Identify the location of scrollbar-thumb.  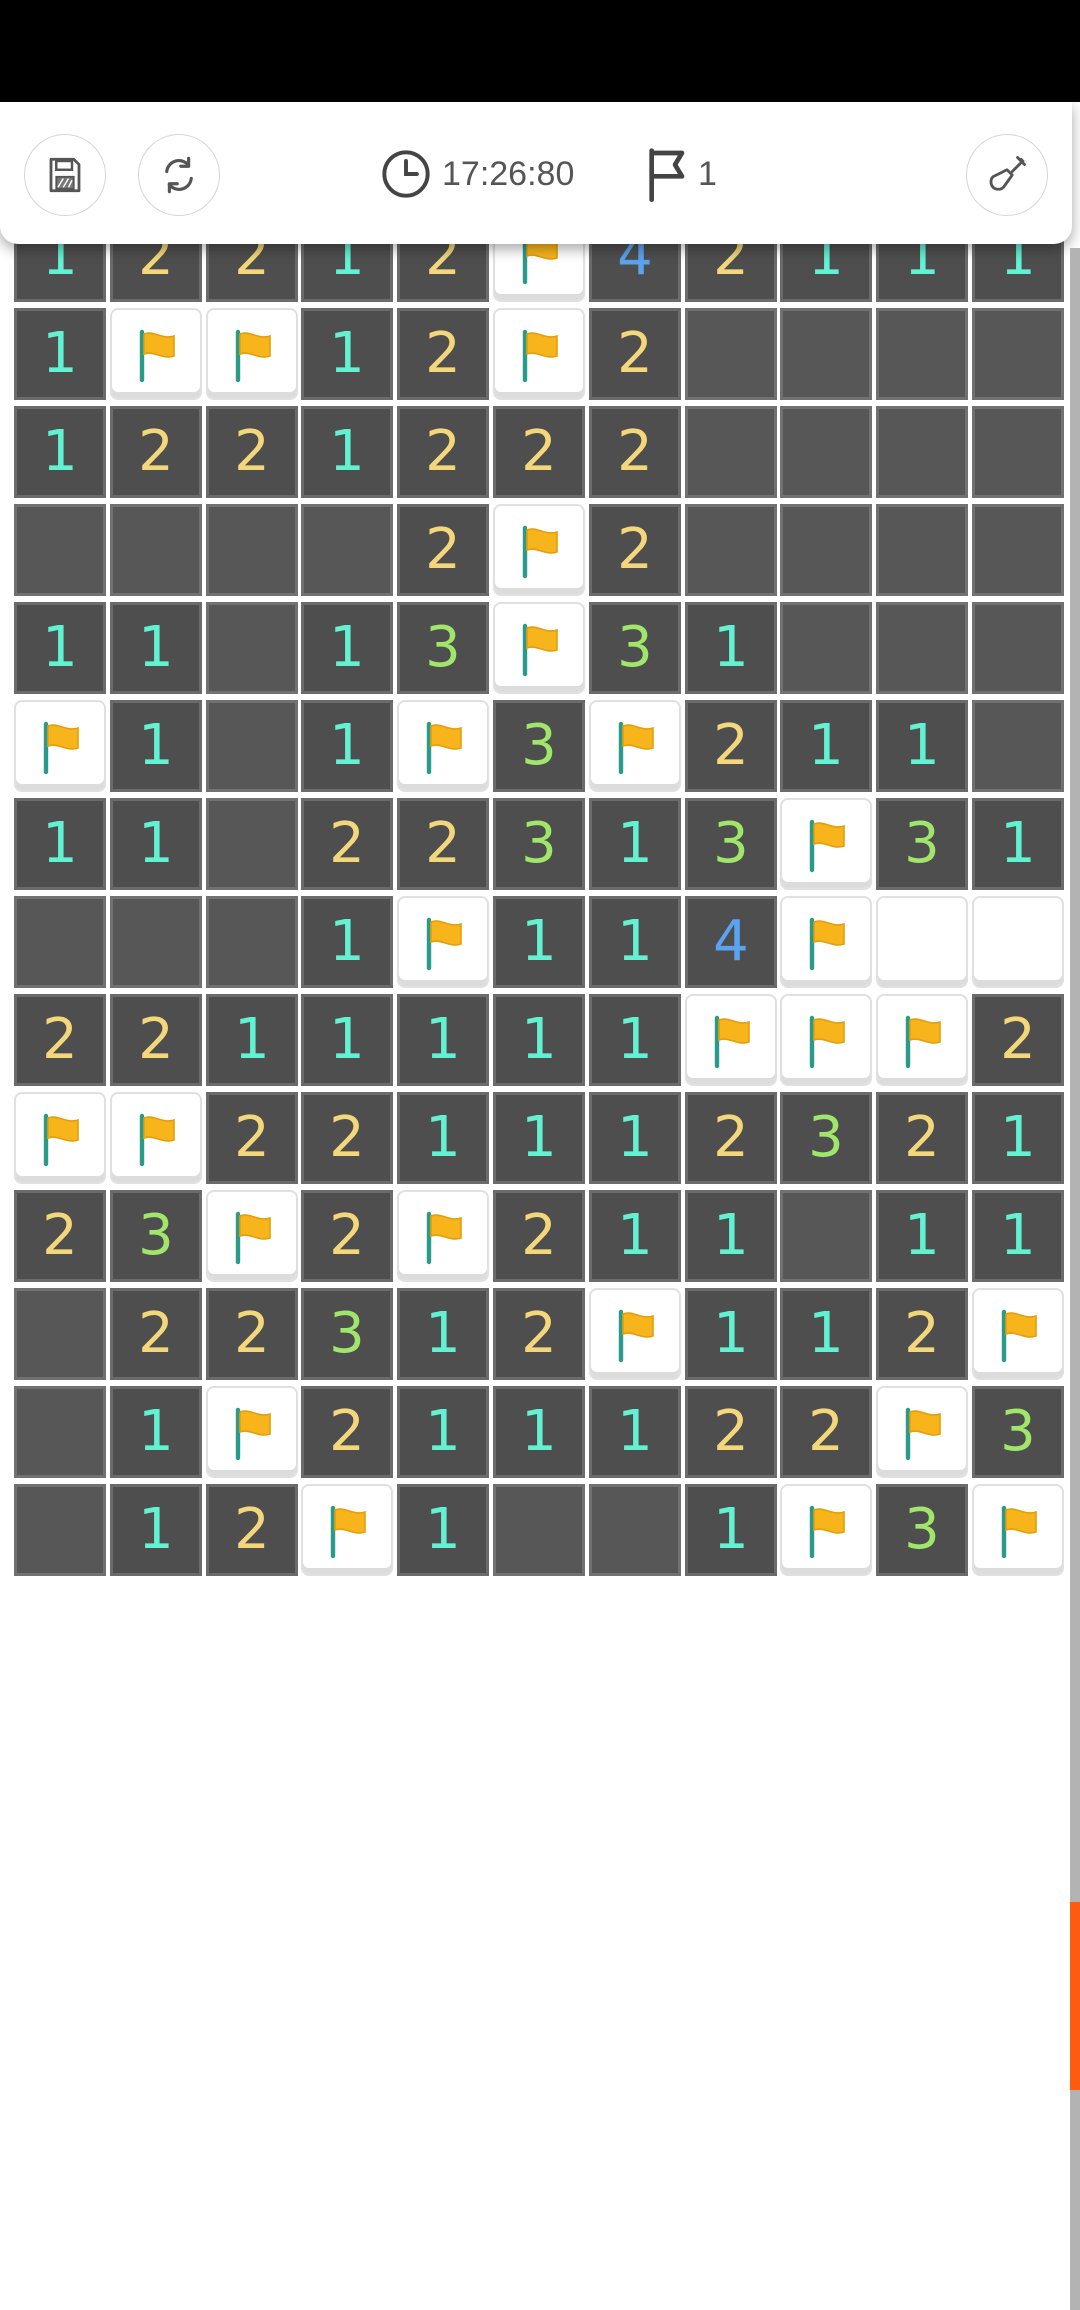
(1075, 1996).